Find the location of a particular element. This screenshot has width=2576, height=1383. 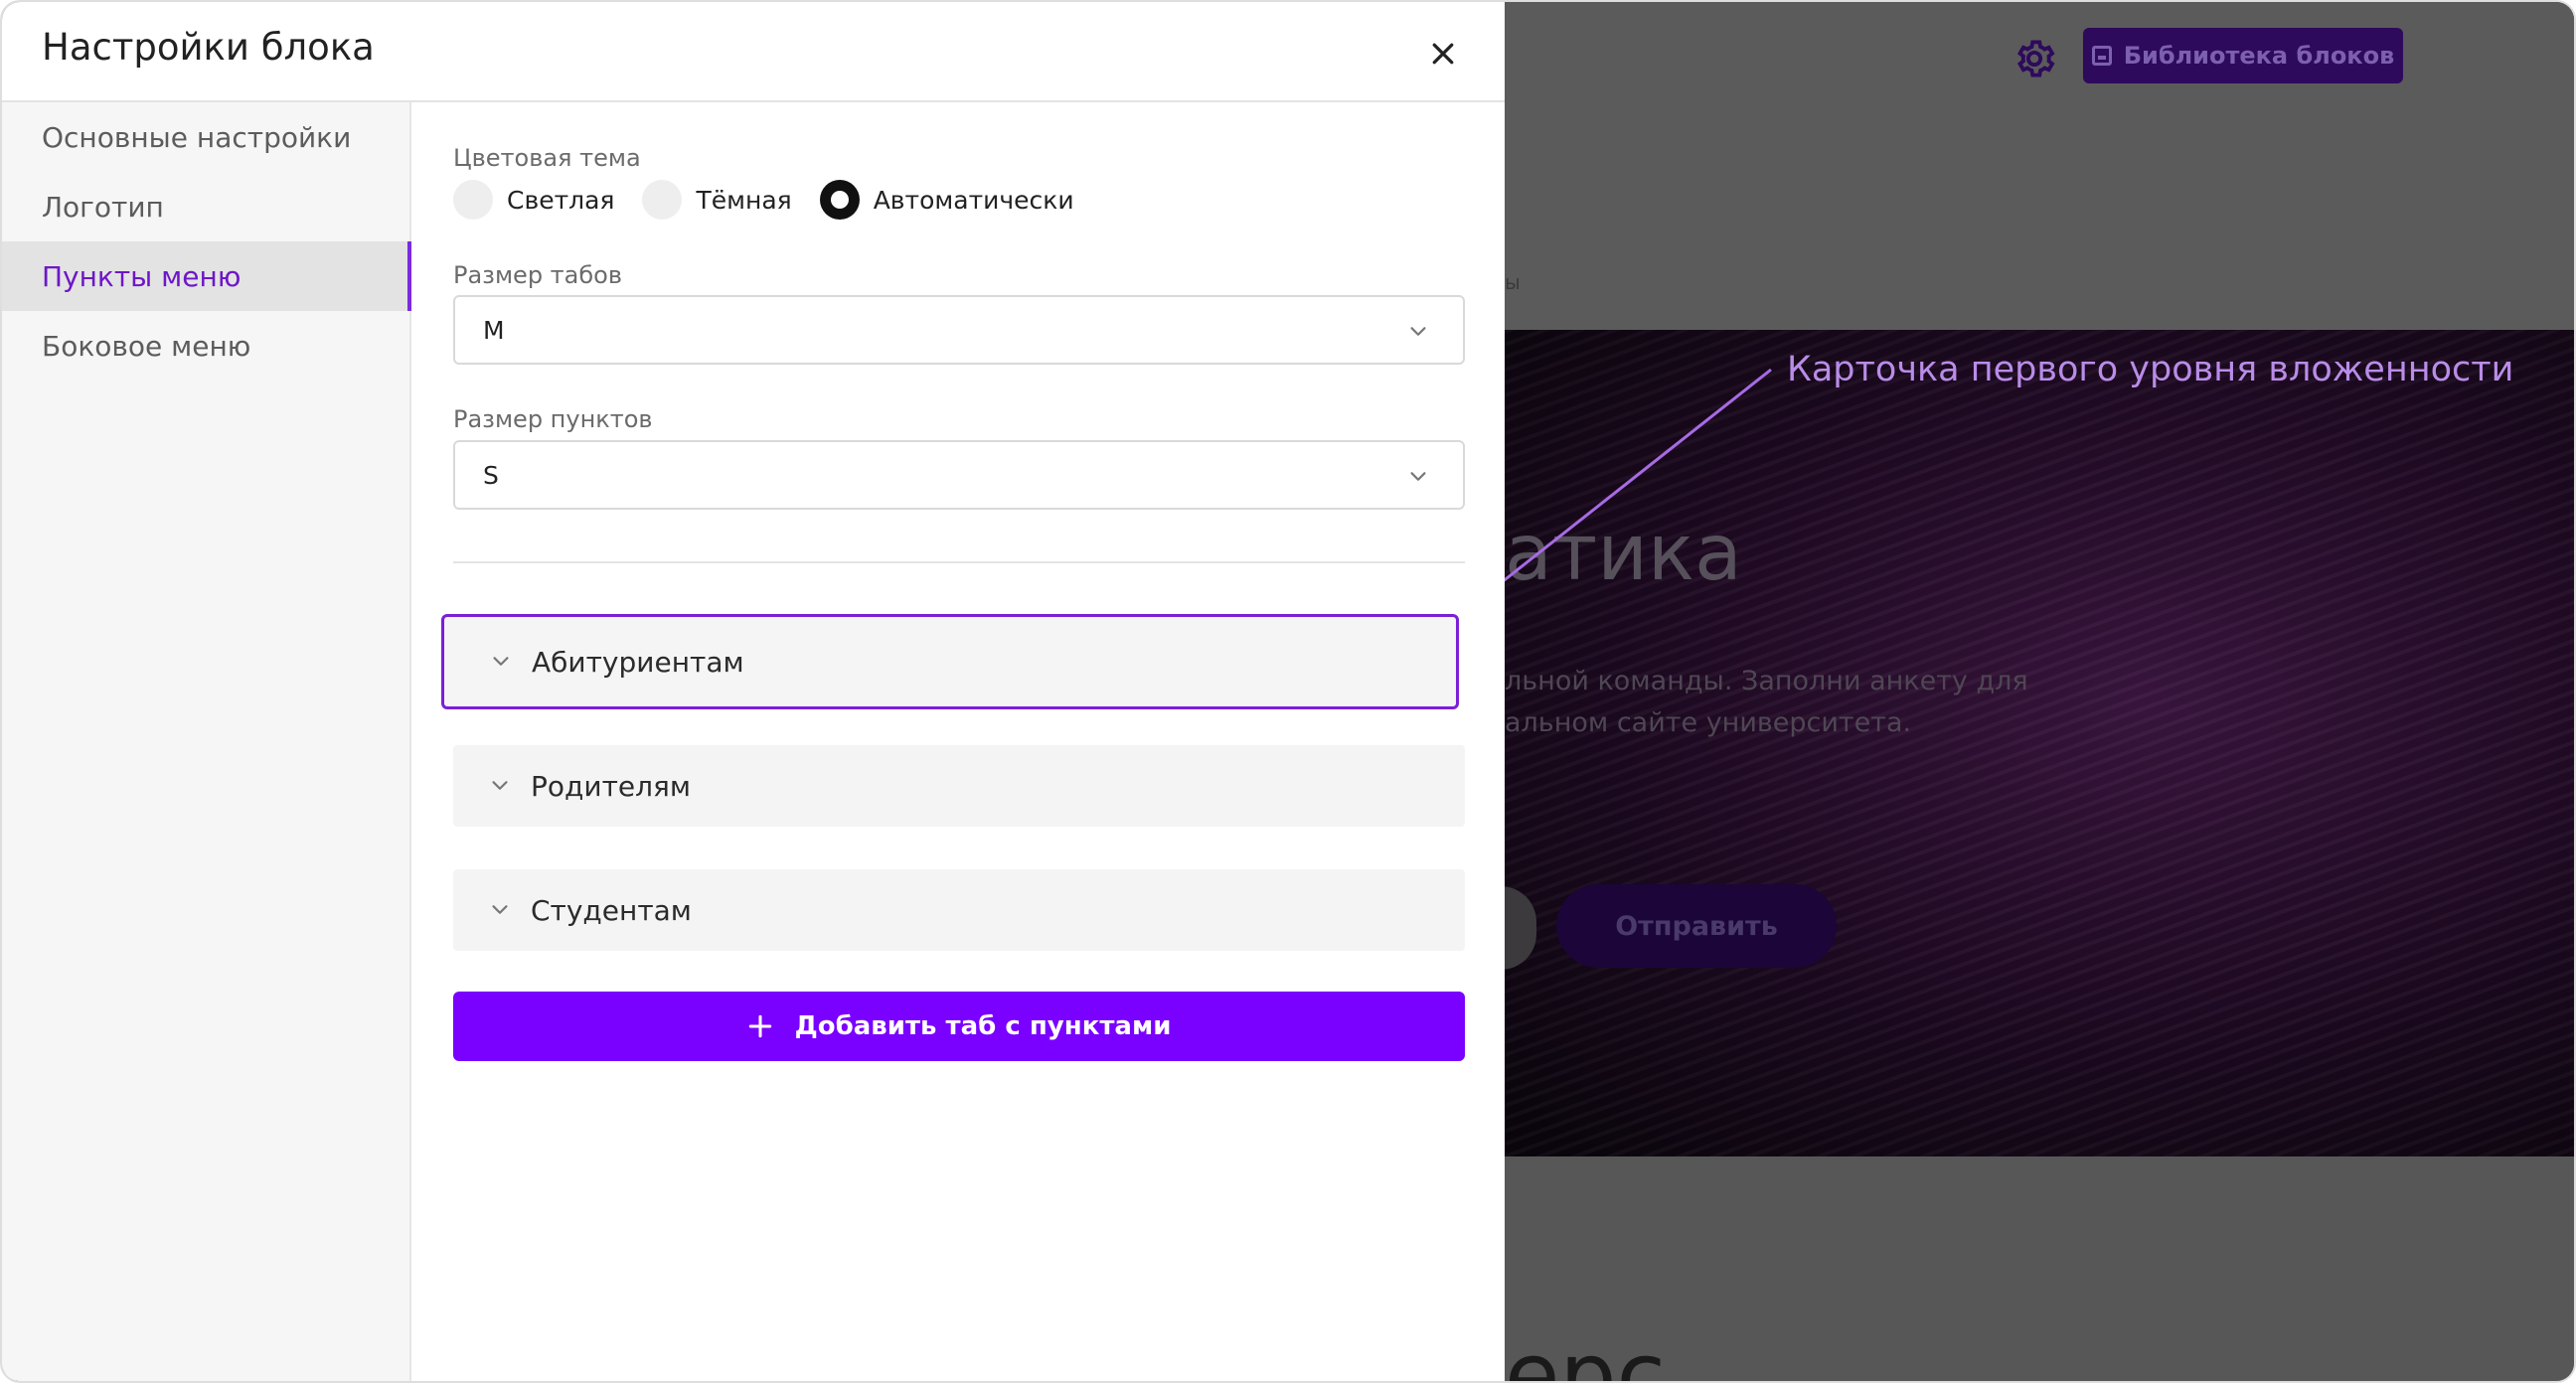

close-button is located at coordinates (1443, 54).